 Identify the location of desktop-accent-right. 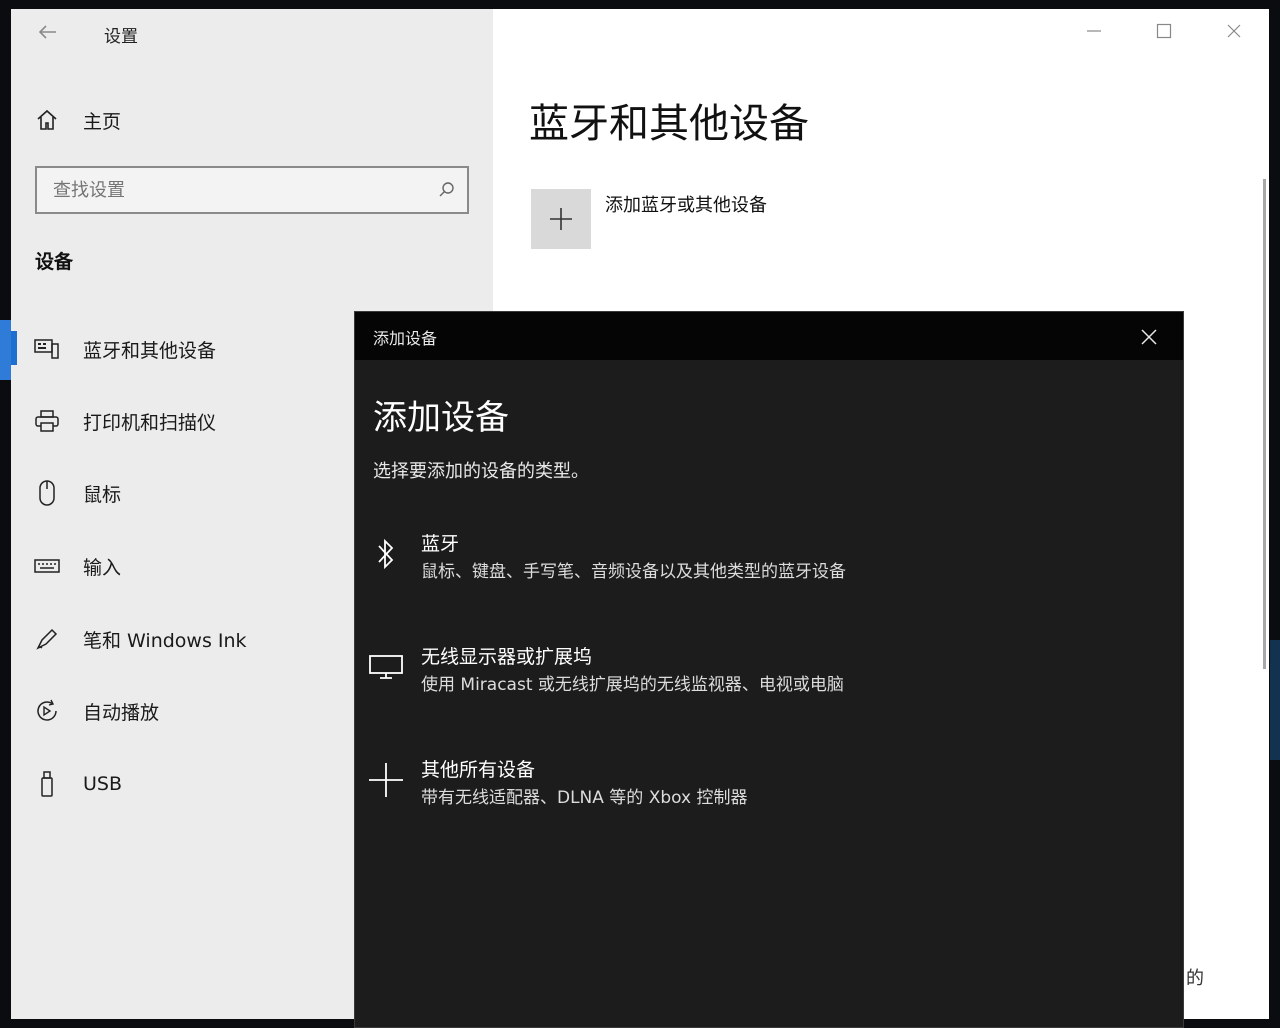
(1275, 700).